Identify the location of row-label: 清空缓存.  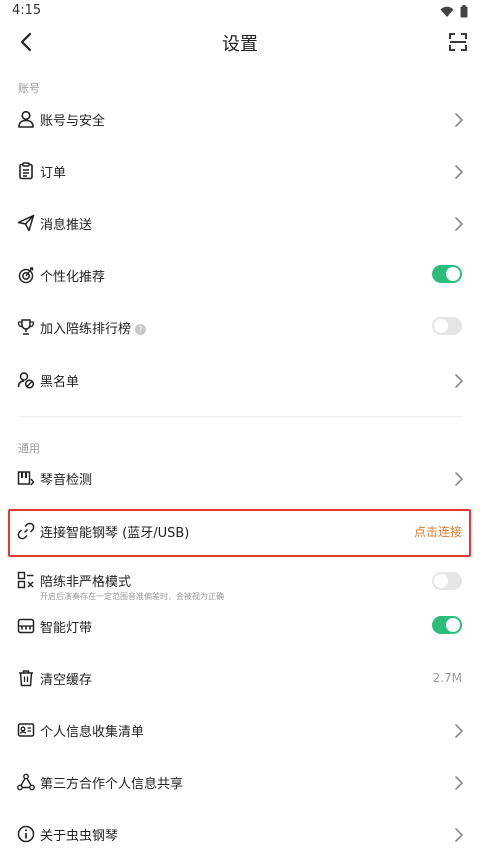
(66, 680).